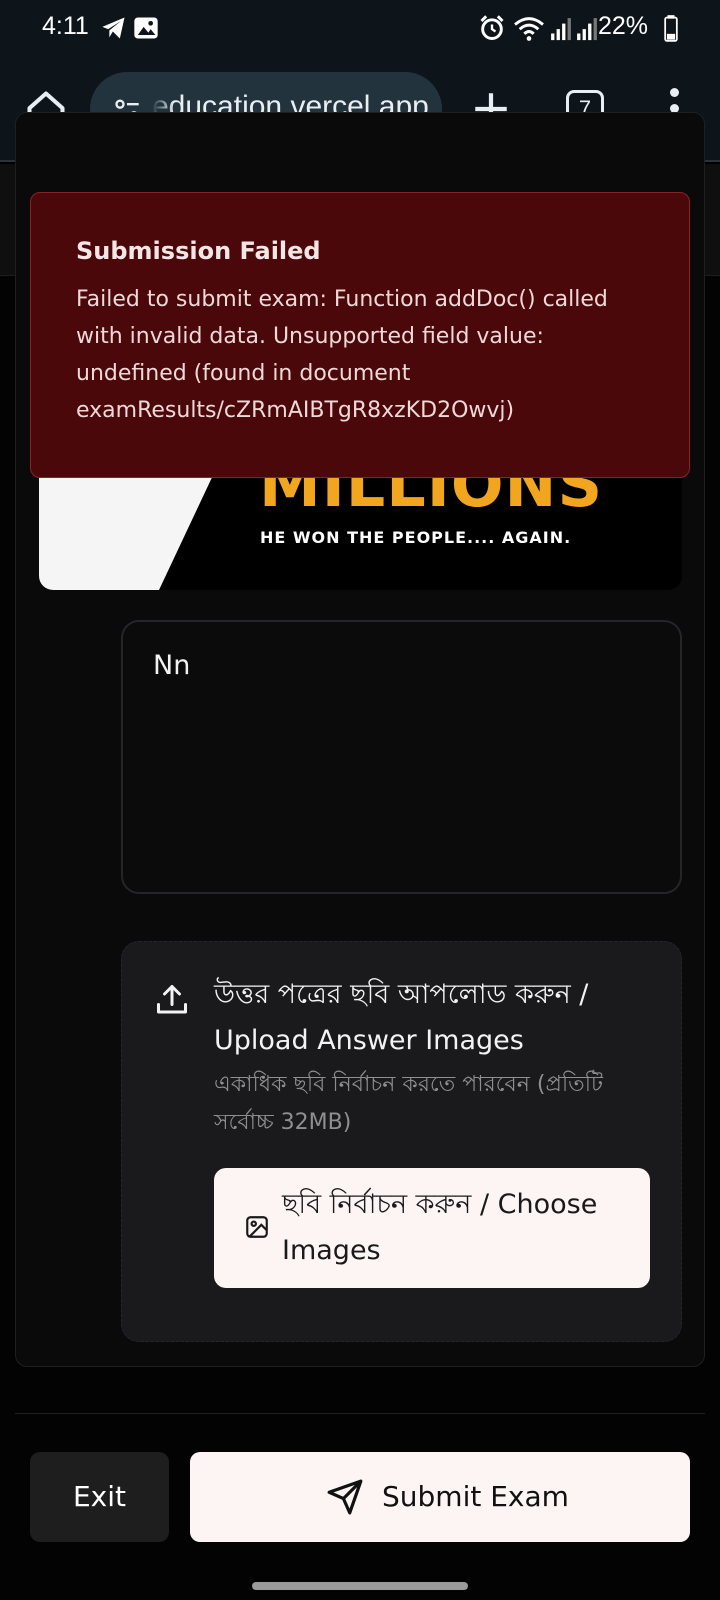 This screenshot has width=720, height=1600. What do you see at coordinates (623, 26) in the screenshot?
I see `battery-percent: 22%` at bounding box center [623, 26].